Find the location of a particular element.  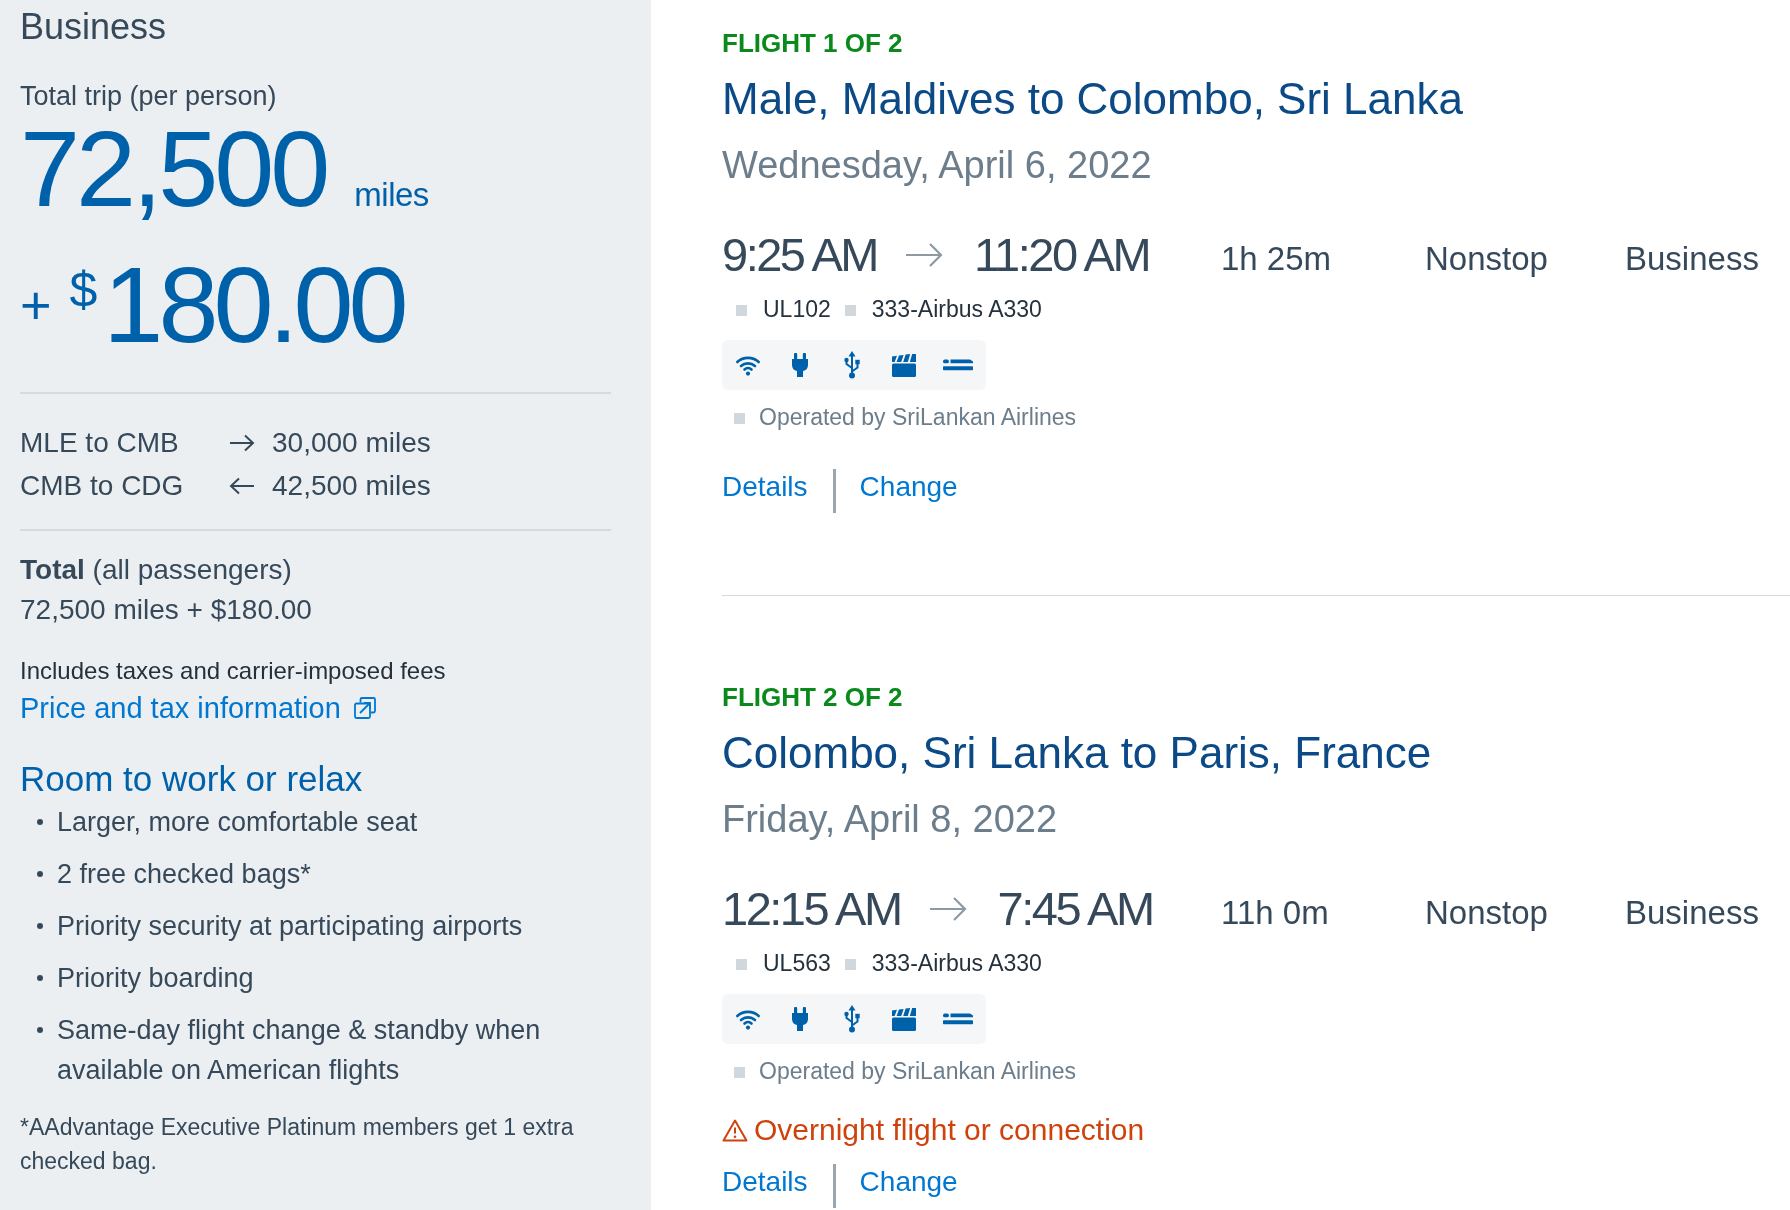

departure-time: 12:15 AM is located at coordinates (811, 909).